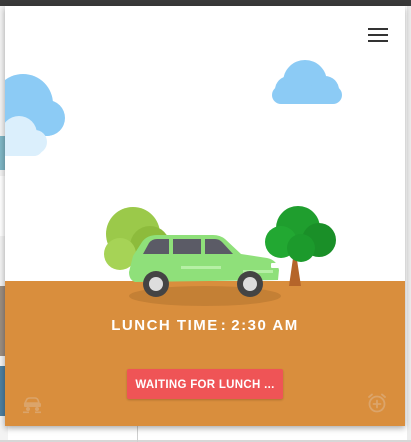  I want to click on car-settings-button, so click(32, 403).